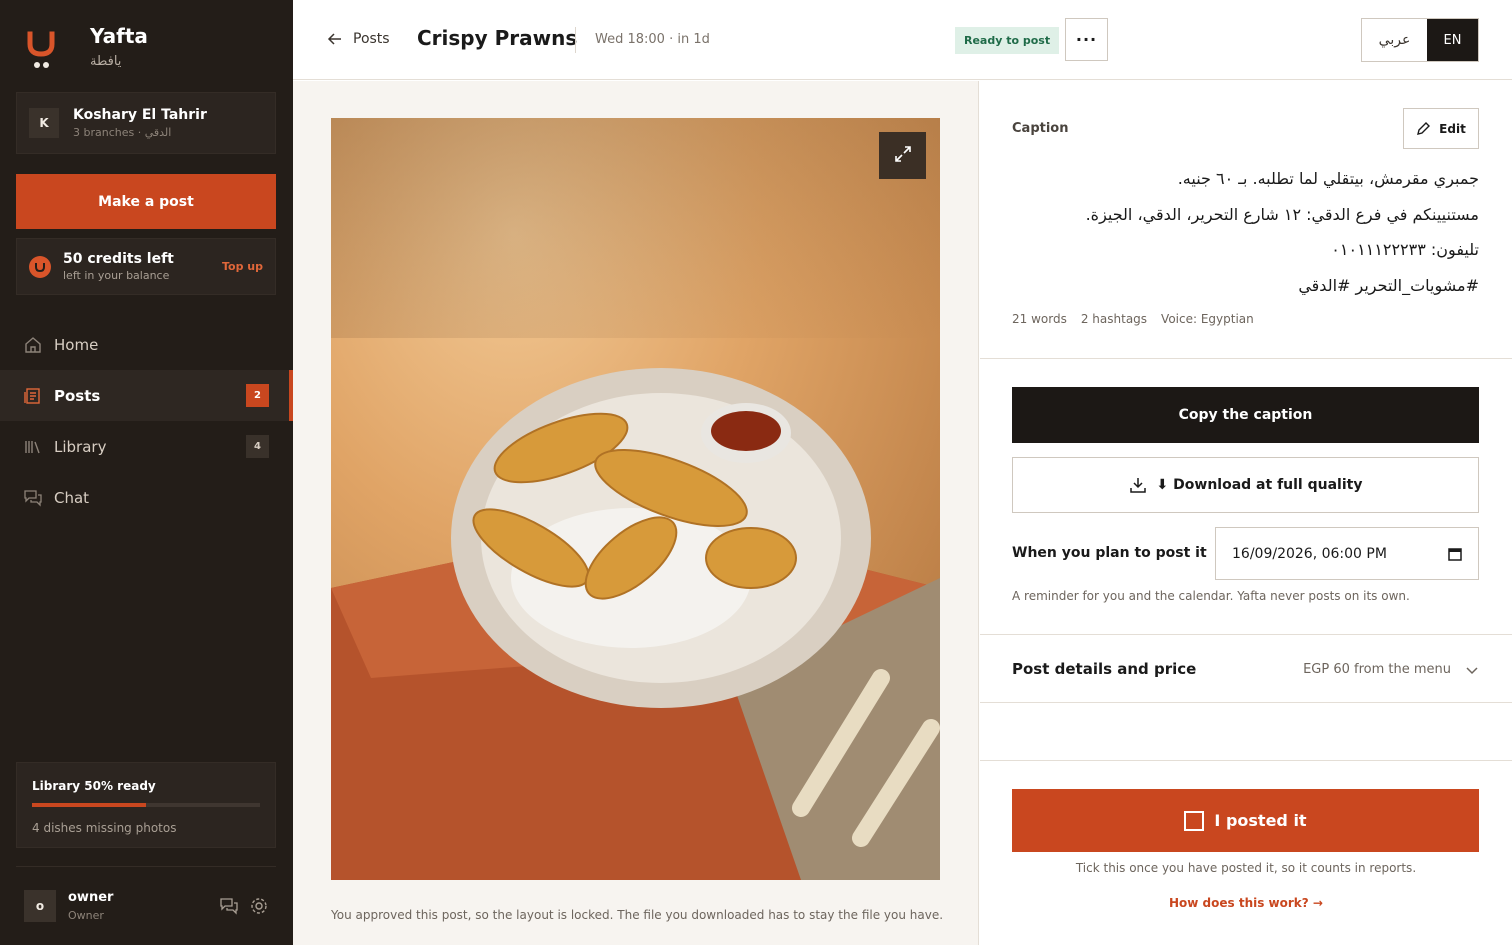 The width and height of the screenshot is (1512, 945). Describe the element at coordinates (33, 498) in the screenshot. I see `chat-icon` at that location.